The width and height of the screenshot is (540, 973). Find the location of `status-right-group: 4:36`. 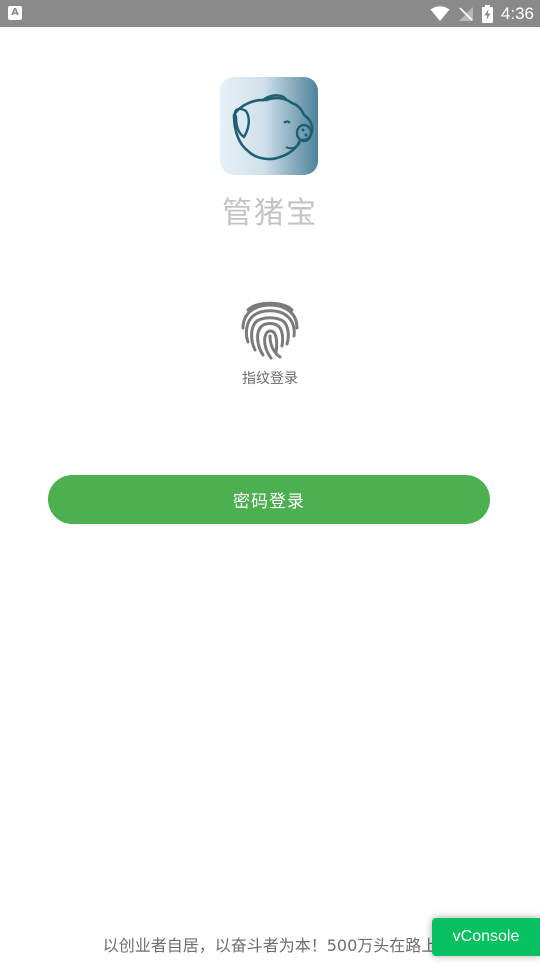

status-right-group: 4:36 is located at coordinates (482, 13).